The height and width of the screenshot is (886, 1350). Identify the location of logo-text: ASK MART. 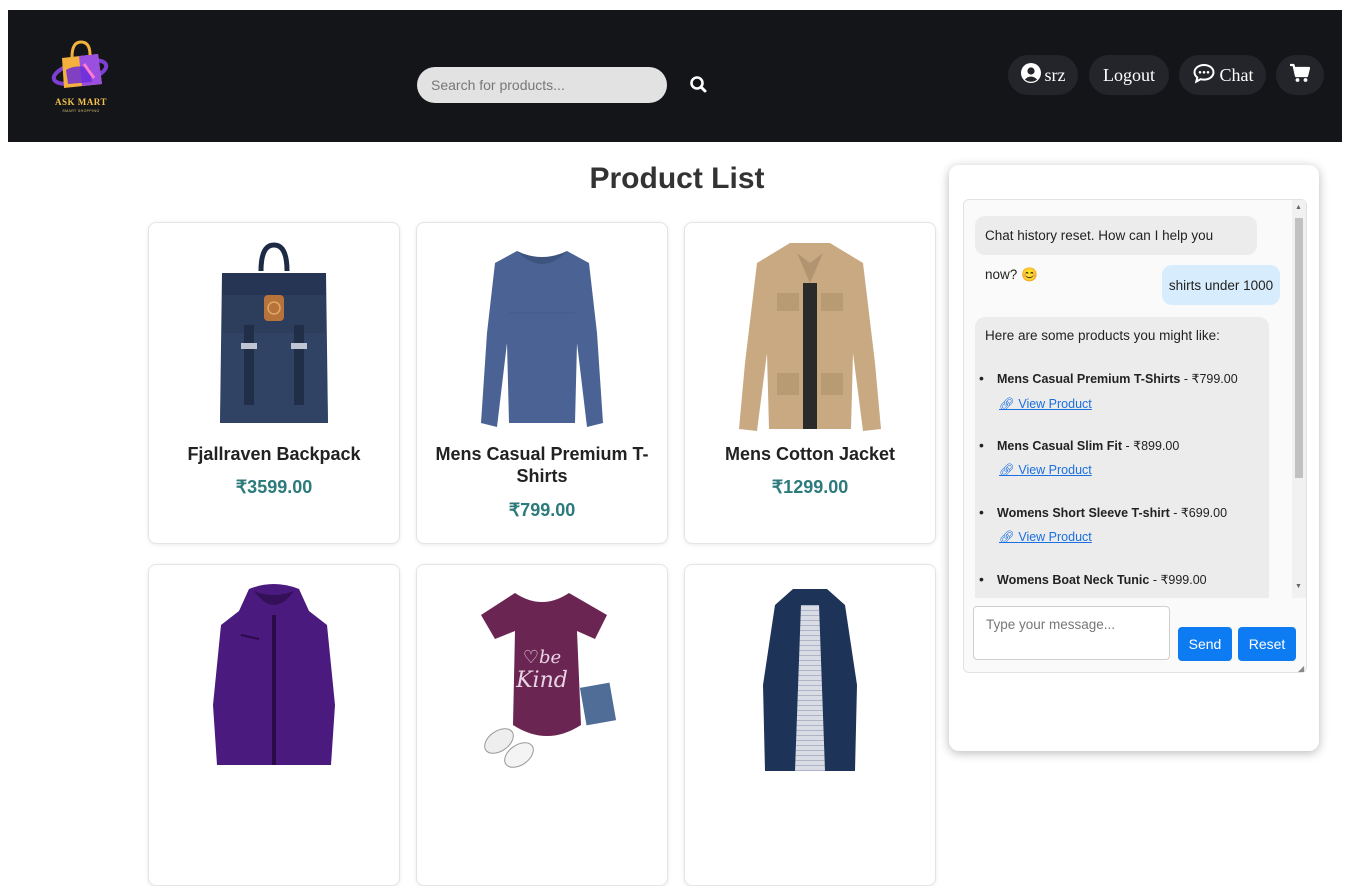
(81, 102).